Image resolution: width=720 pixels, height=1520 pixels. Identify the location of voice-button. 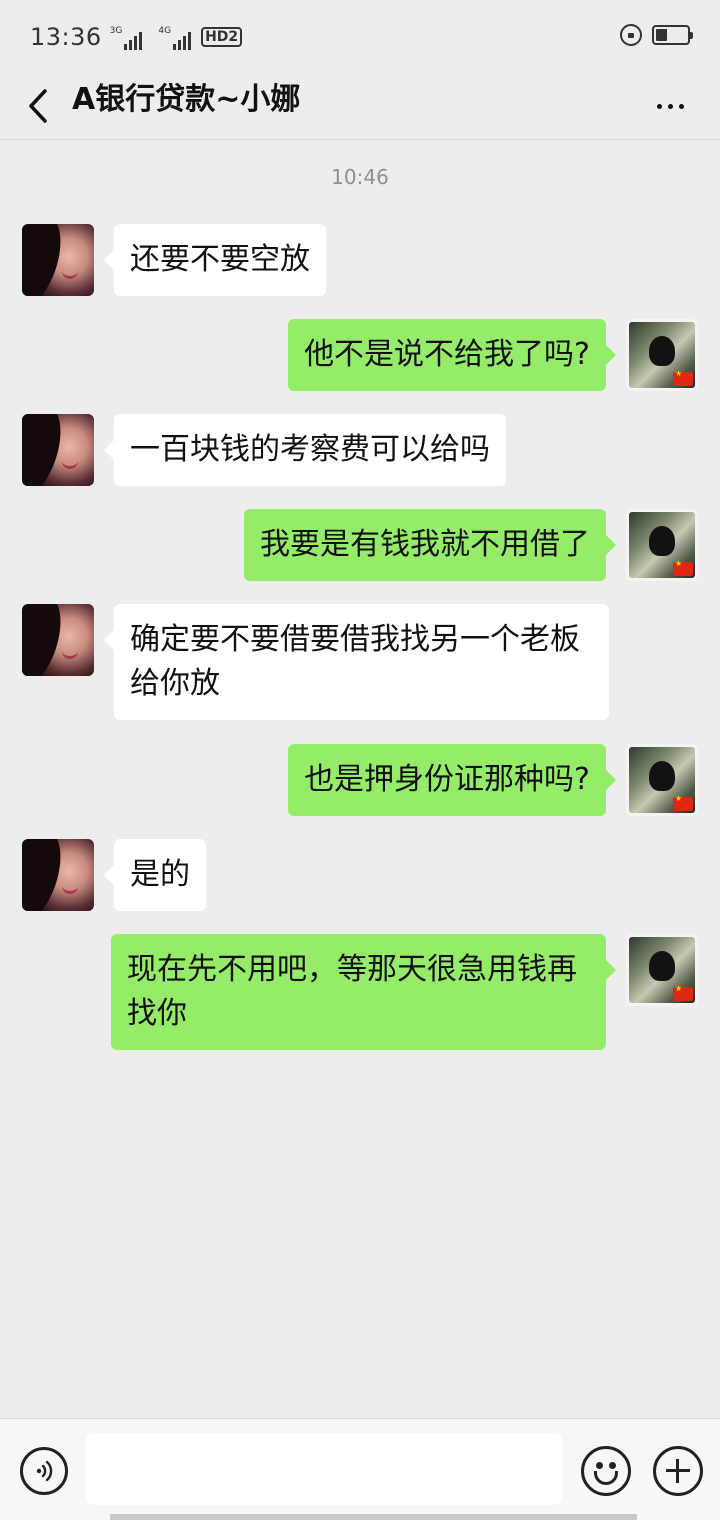
(44, 1471).